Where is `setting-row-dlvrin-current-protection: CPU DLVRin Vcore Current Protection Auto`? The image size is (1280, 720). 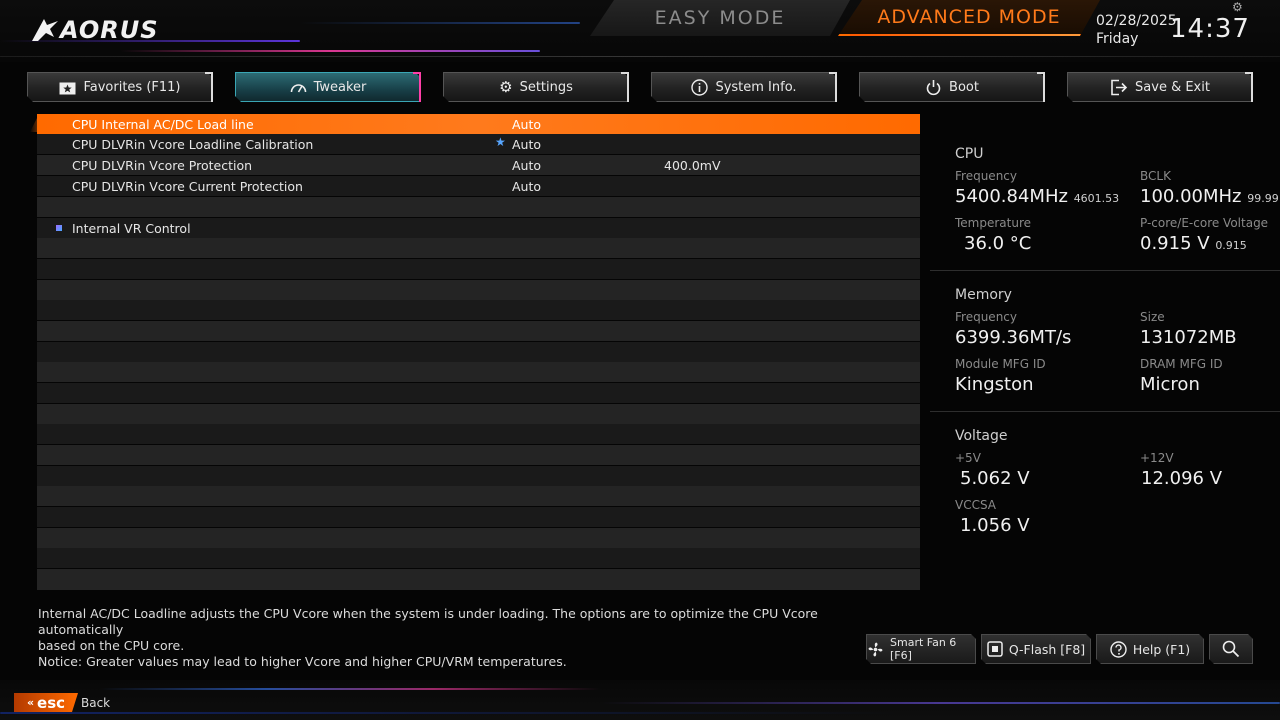 setting-row-dlvrin-current-protection: CPU DLVRin Vcore Current Protection Auto is located at coordinates (478, 186).